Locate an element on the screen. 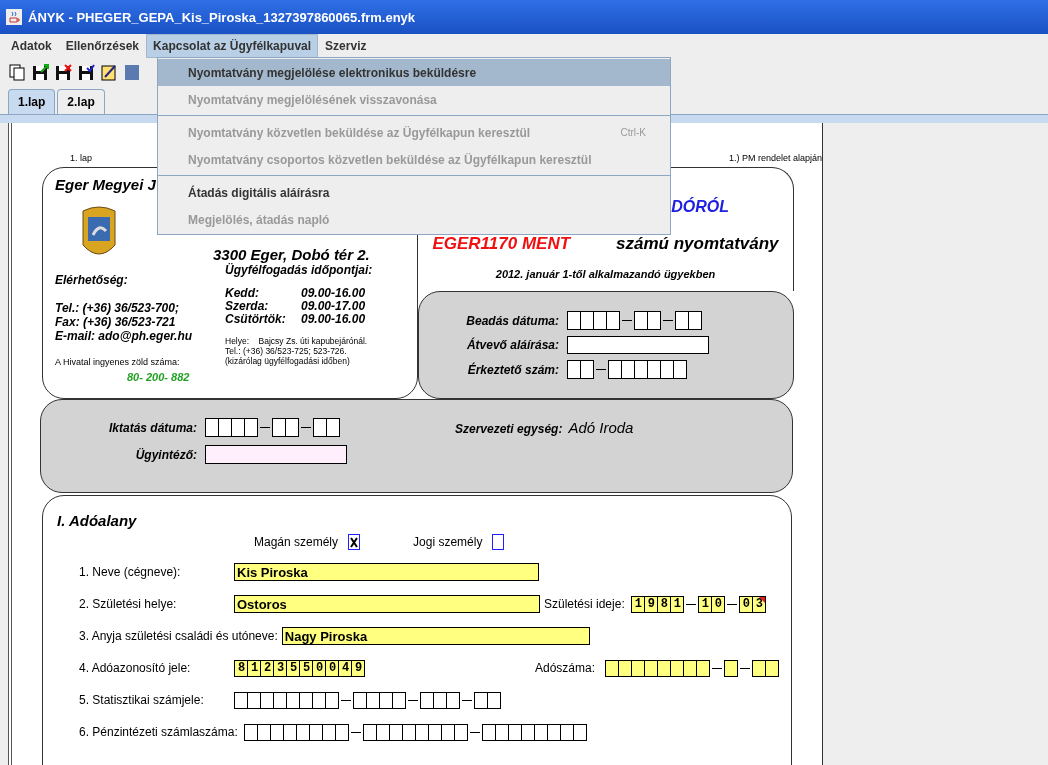  field-label: Adószáma: is located at coordinates (564, 668).